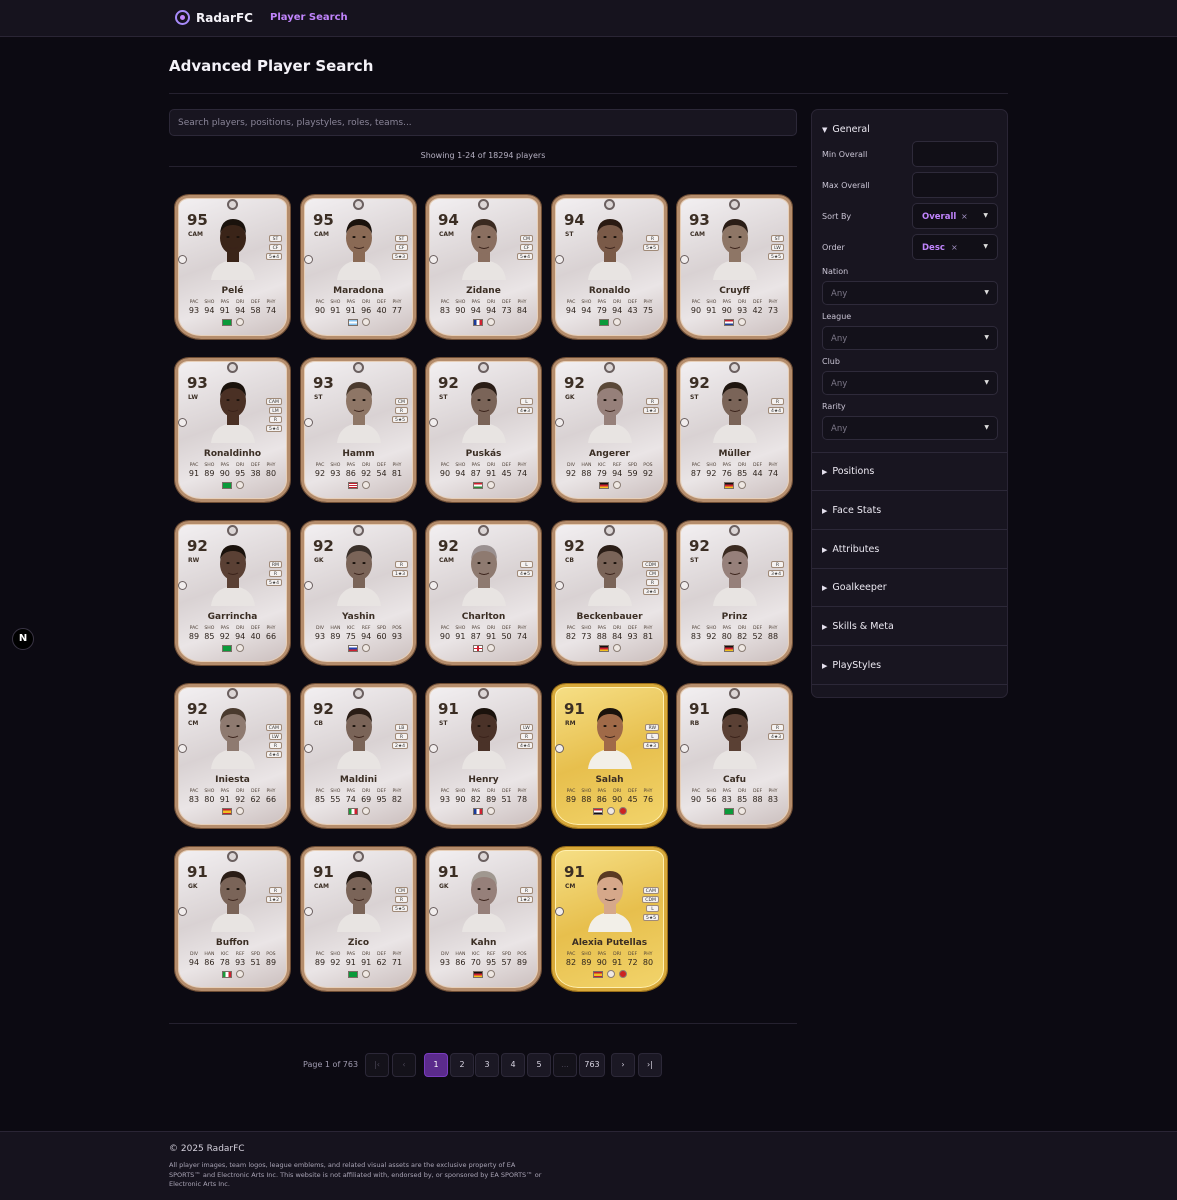 Image resolution: width=1177 pixels, height=1200 pixels. I want to click on stat-values: 92 93 86 92 54 81, so click(358, 473).